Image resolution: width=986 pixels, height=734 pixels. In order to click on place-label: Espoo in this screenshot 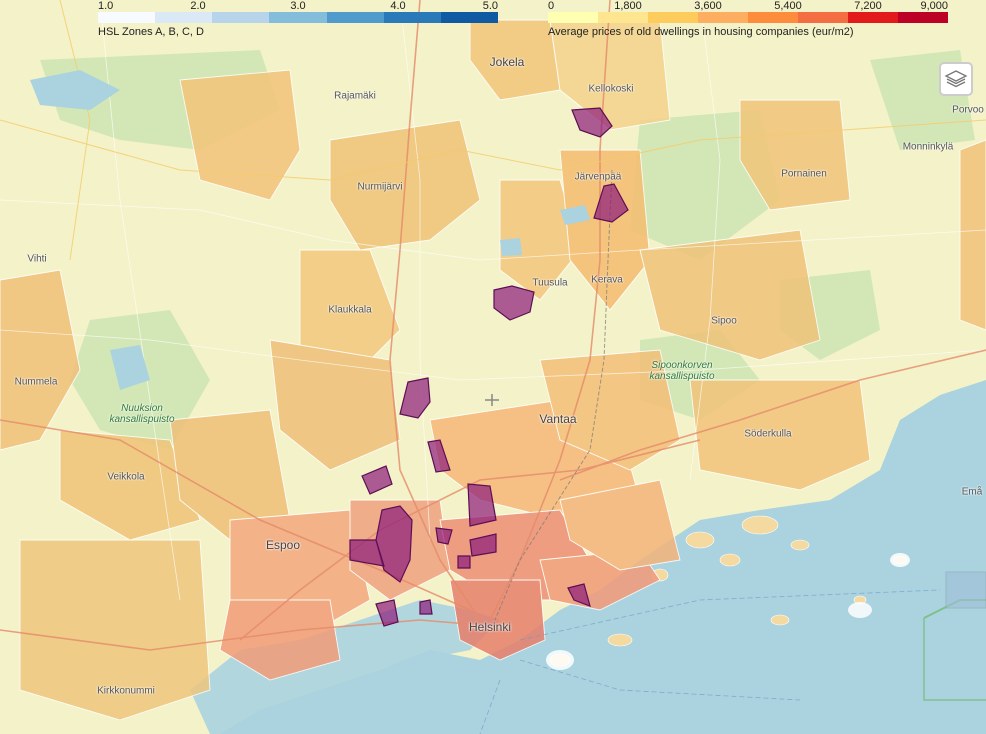, I will do `click(283, 545)`.